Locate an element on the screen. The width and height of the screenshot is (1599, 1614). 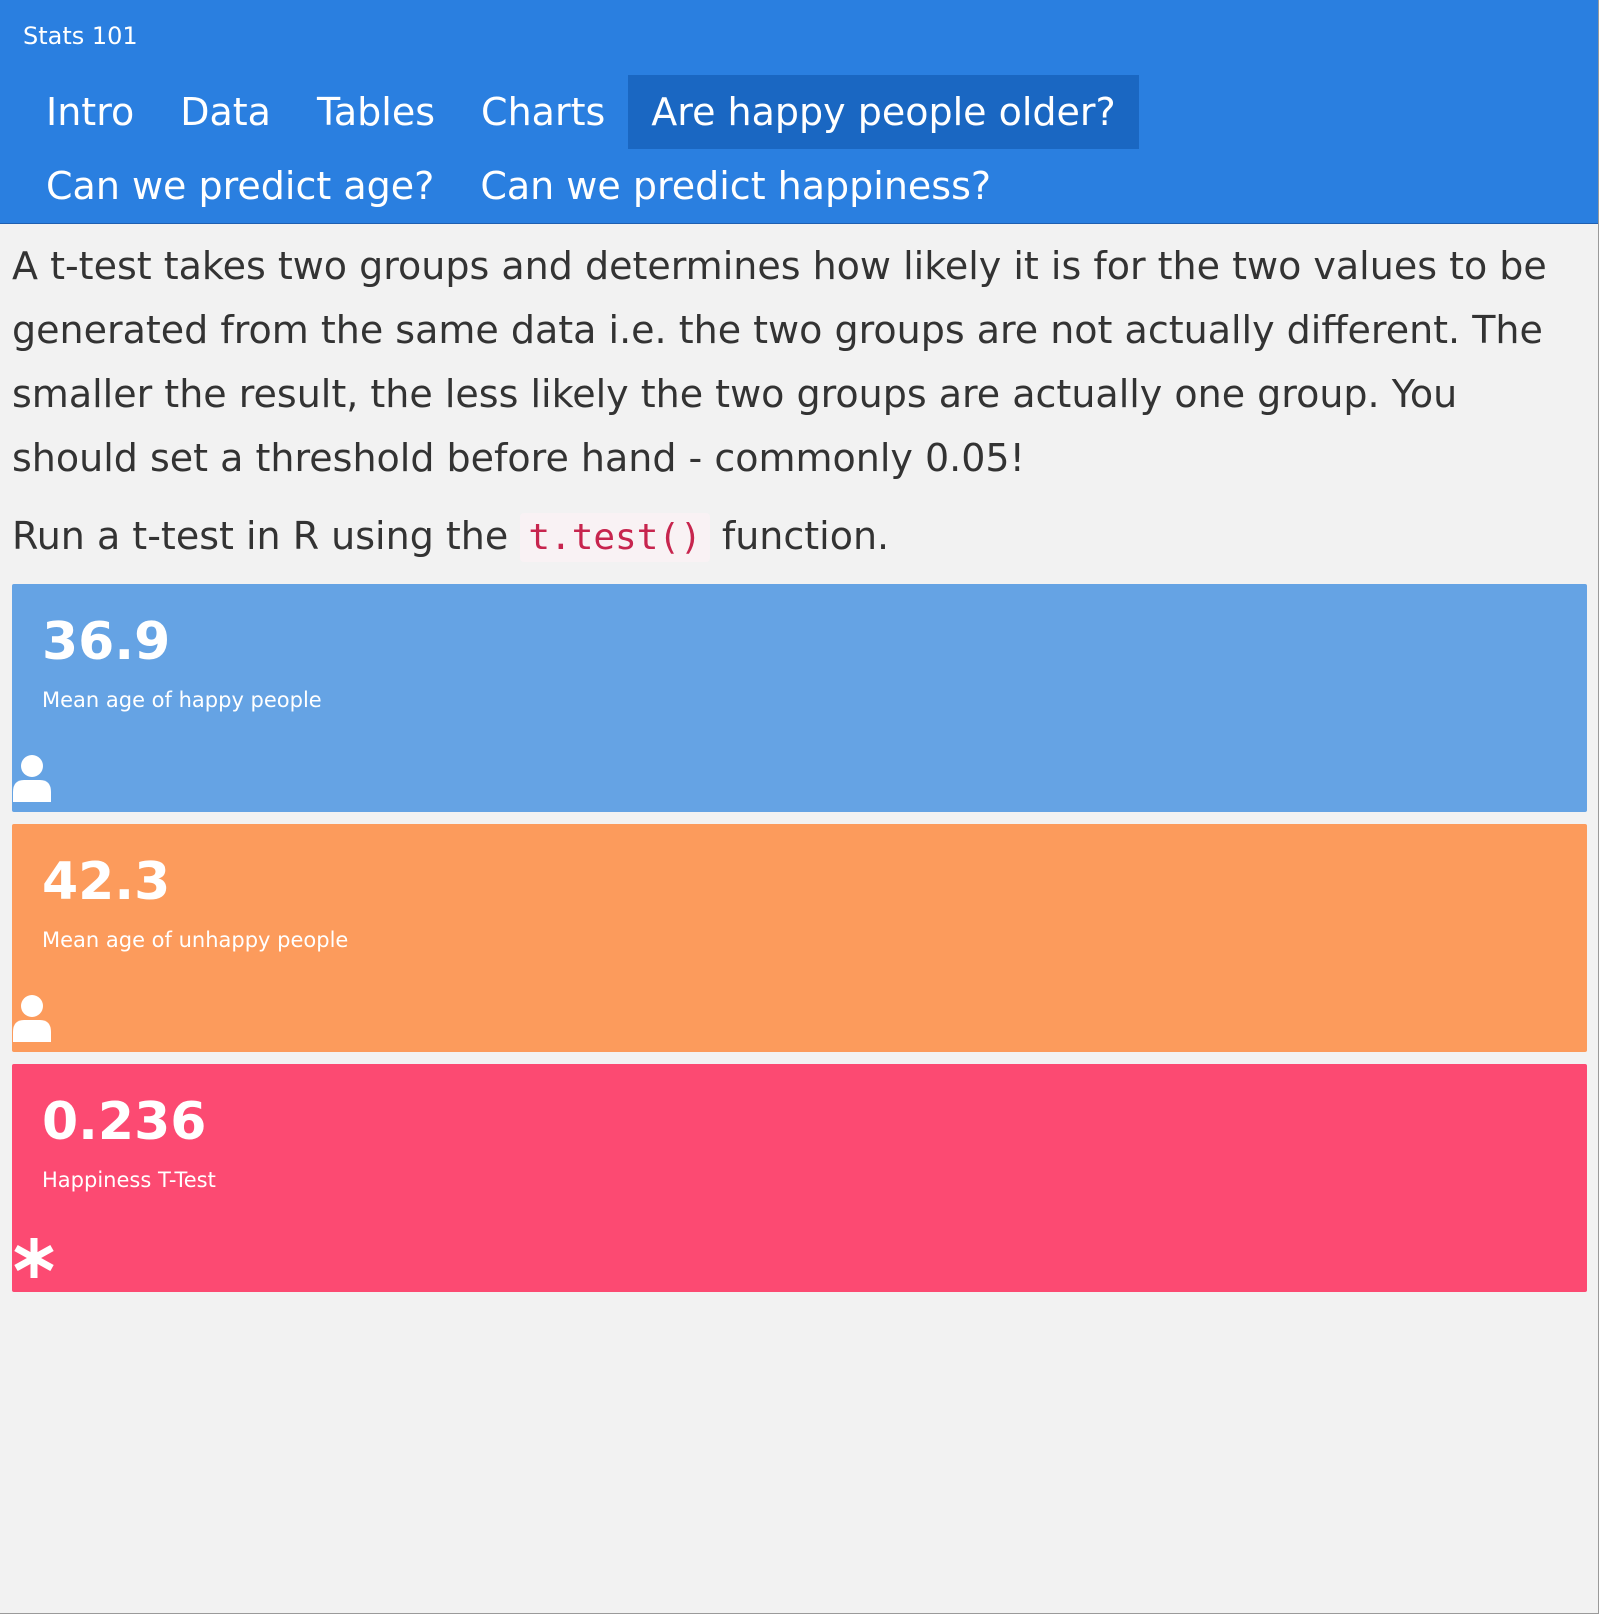
tab-can-we-predict-happiness: Can we predict happiness? is located at coordinates (735, 186).